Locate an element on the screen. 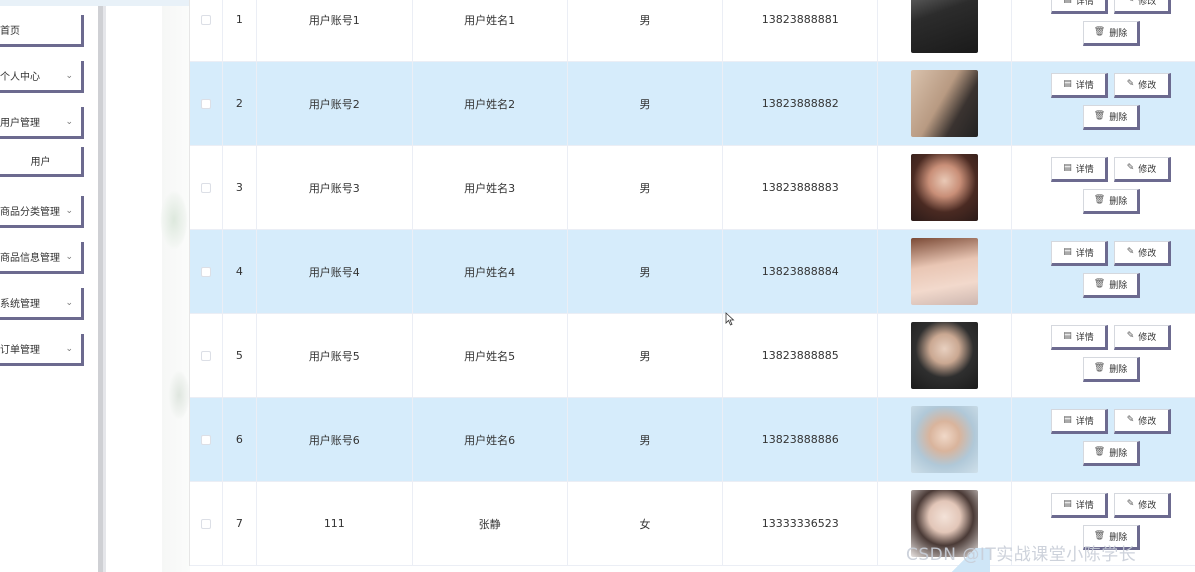 The image size is (1195, 572). table-row: 5 用户账号5 用户姓名5 男 13823888885 ▤ 详情 ✎ 修改 🗑 删除 is located at coordinates (692, 356).